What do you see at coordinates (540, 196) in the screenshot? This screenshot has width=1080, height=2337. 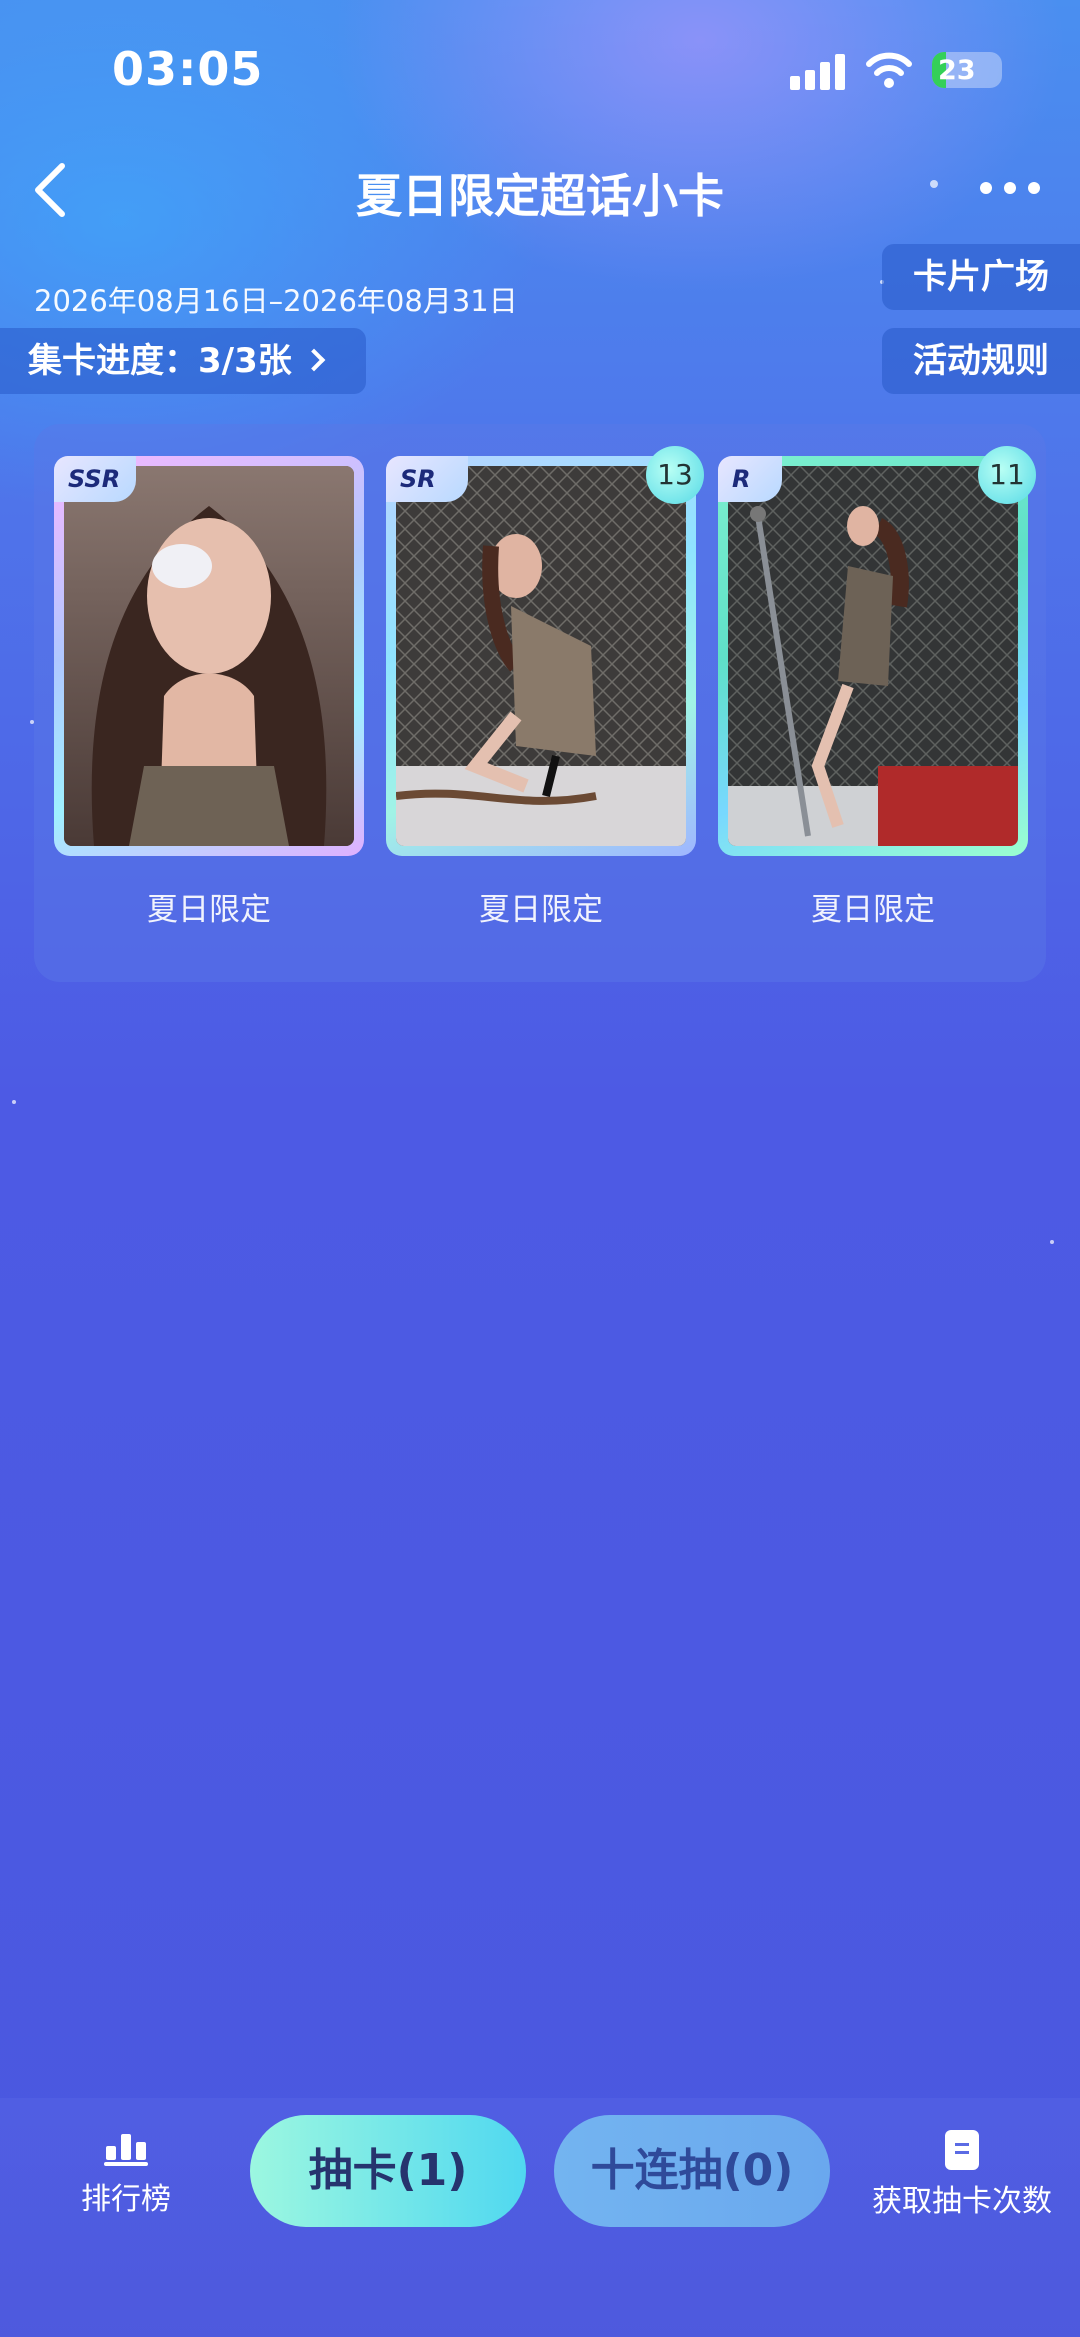 I see `page-title: 夏日限定超话小卡` at bounding box center [540, 196].